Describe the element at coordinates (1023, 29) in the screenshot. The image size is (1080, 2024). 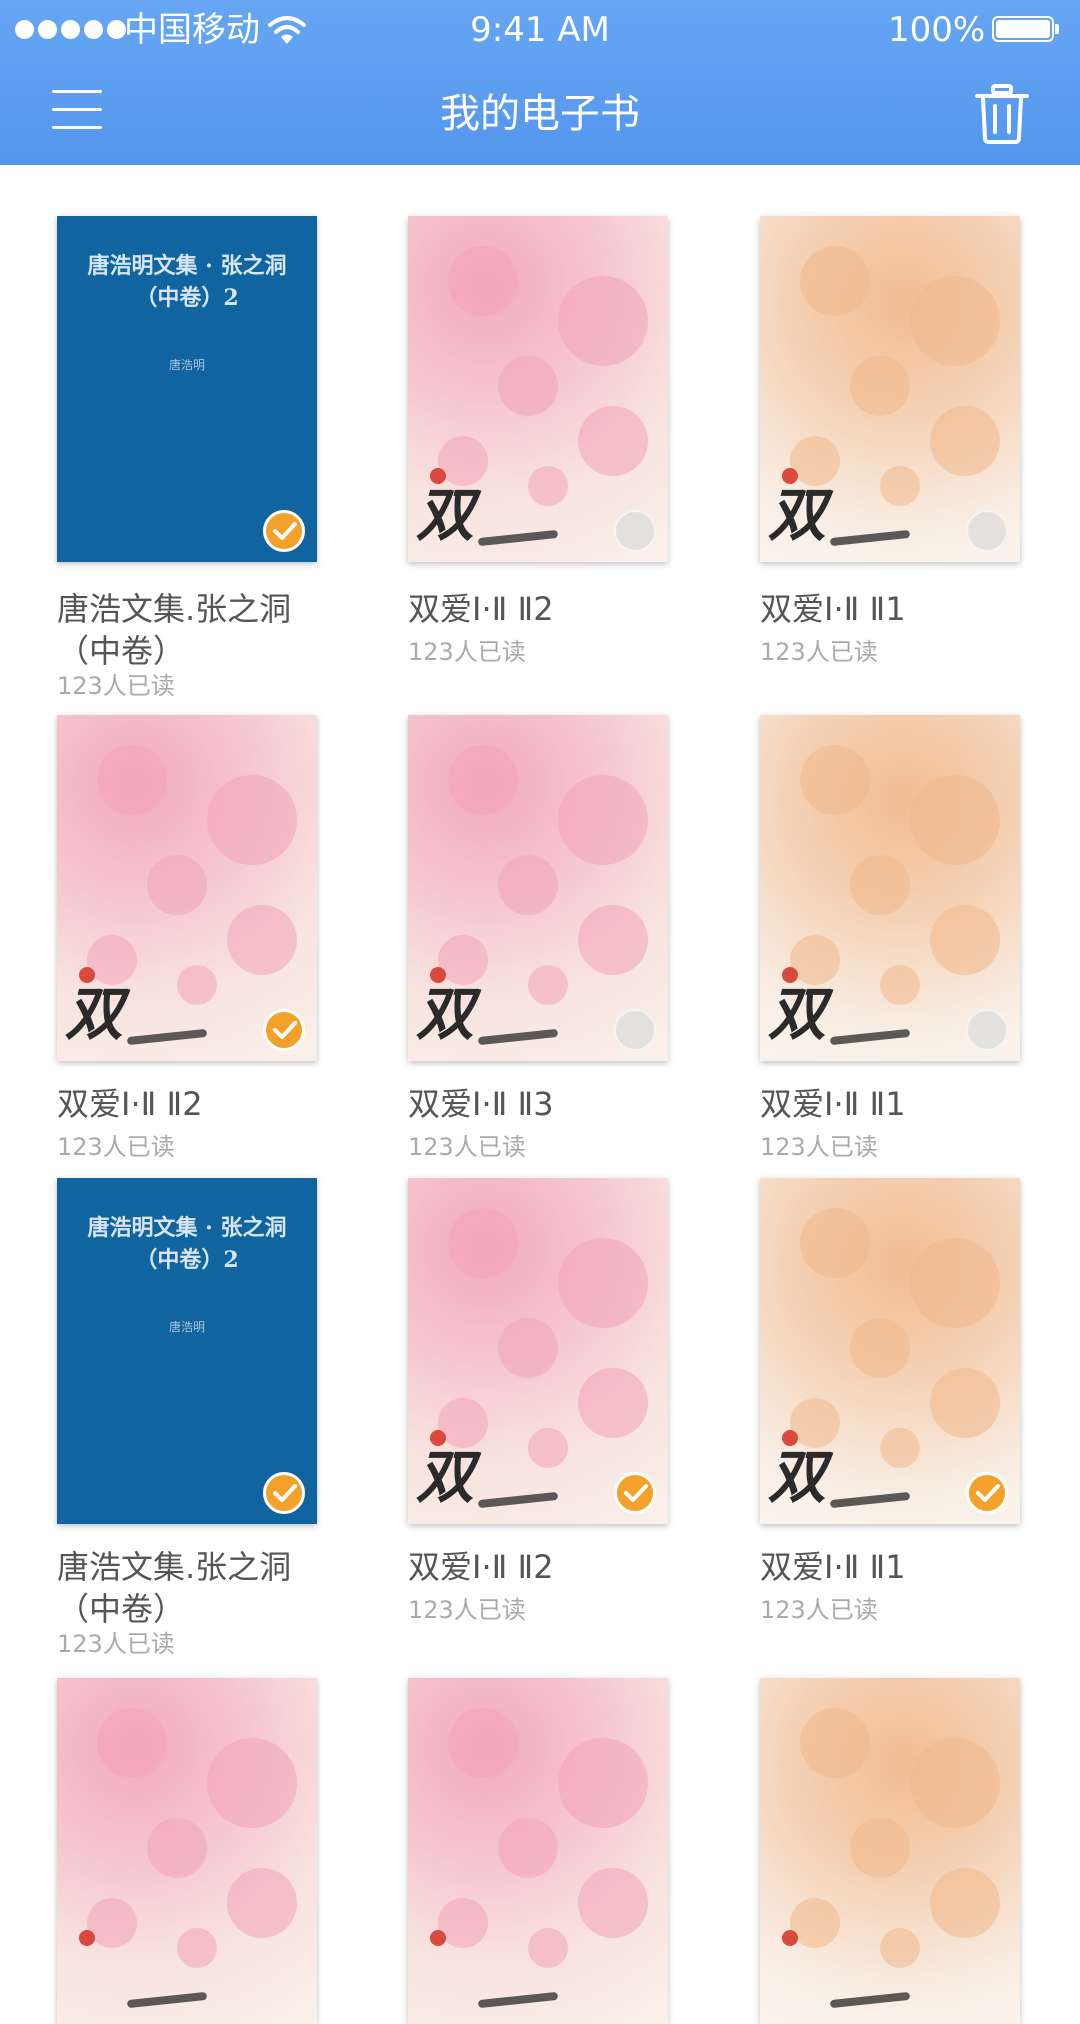
I see `battery-icon` at that location.